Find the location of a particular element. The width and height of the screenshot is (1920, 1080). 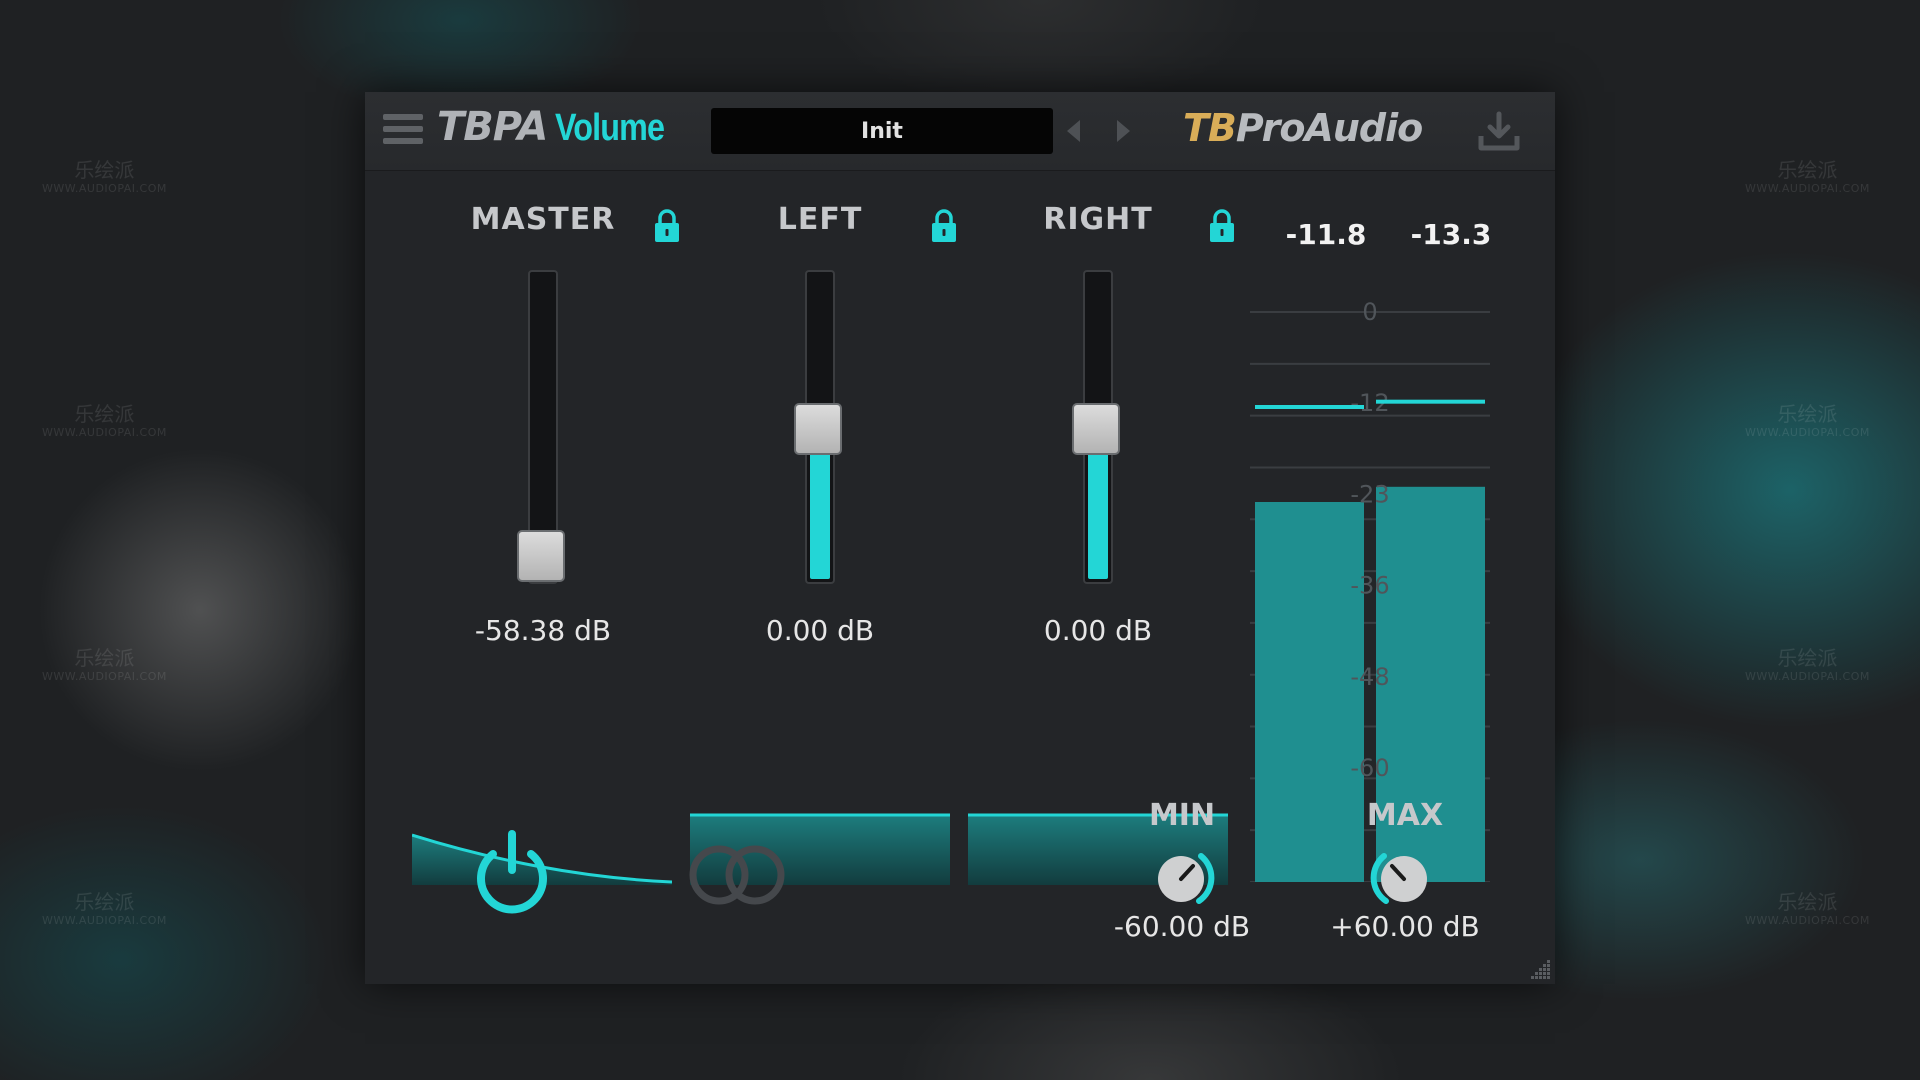

right-meter-readout: -13.3 is located at coordinates (1451, 234).